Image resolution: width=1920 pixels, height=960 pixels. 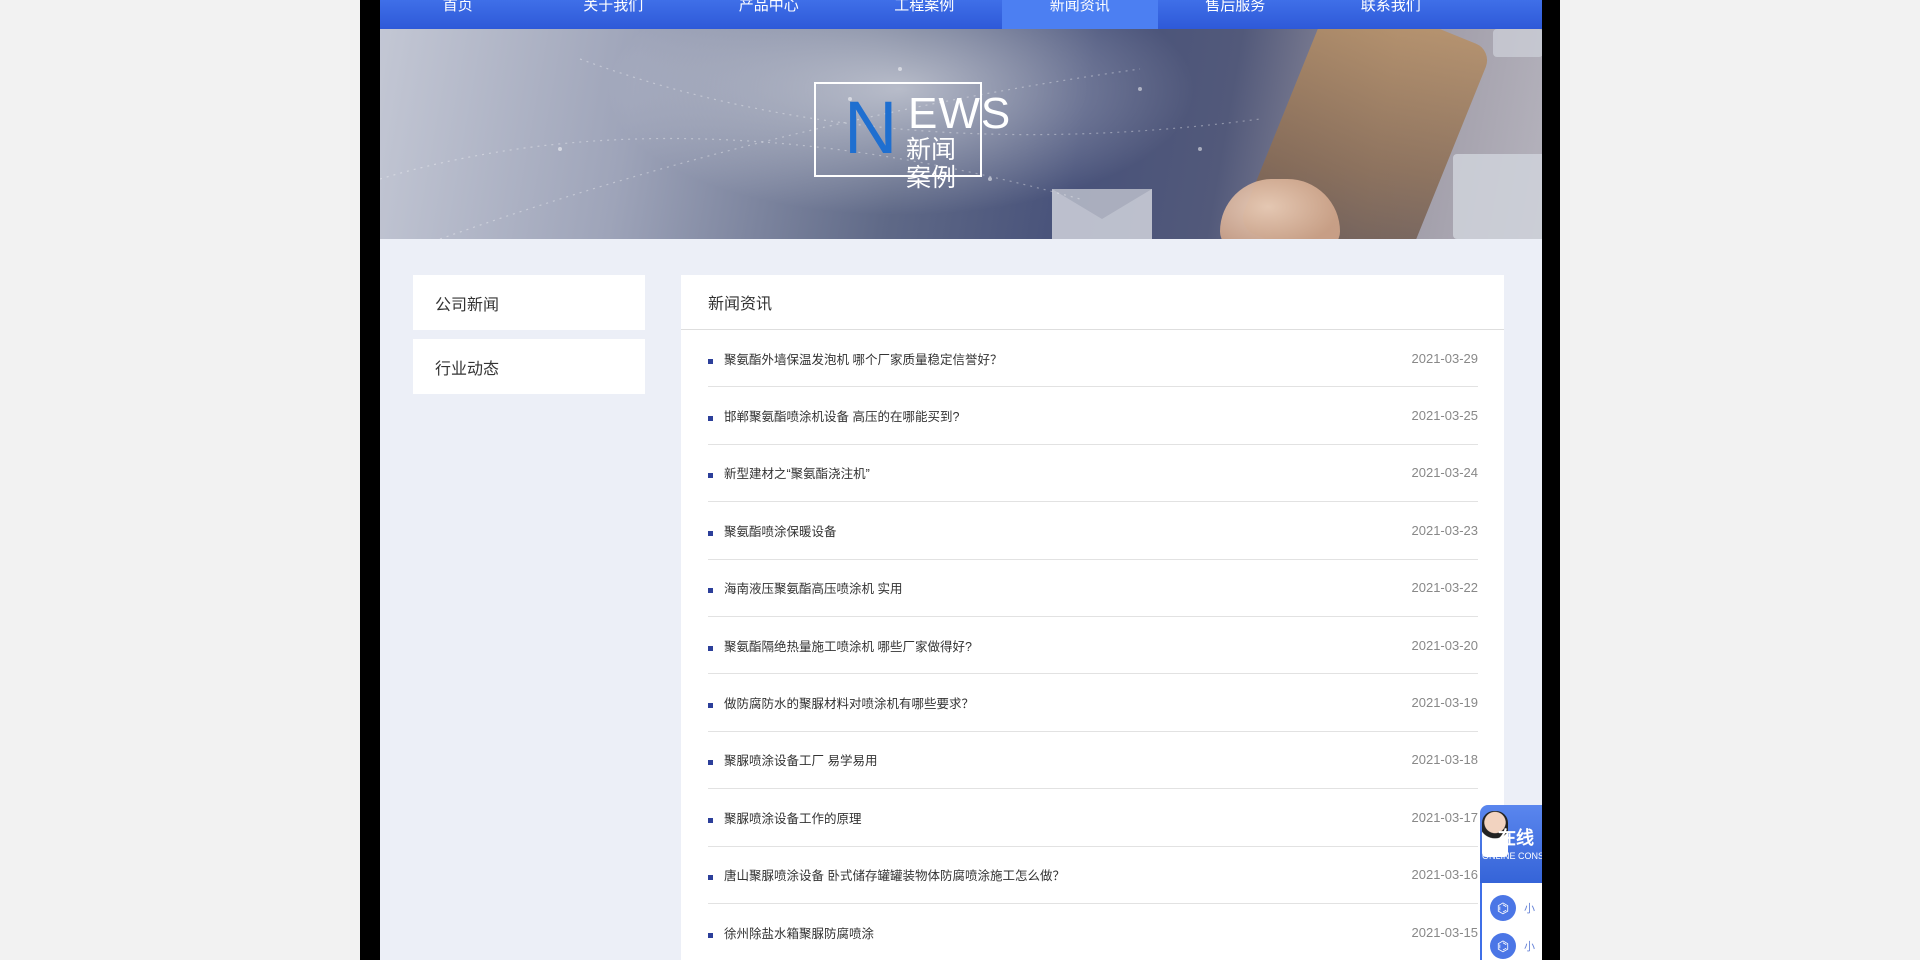 What do you see at coordinates (1068, 358) in the screenshot?
I see `news-title-link: 聚氨酯外墙保温发泡机 哪个厂家质量稳定信誉好？` at bounding box center [1068, 358].